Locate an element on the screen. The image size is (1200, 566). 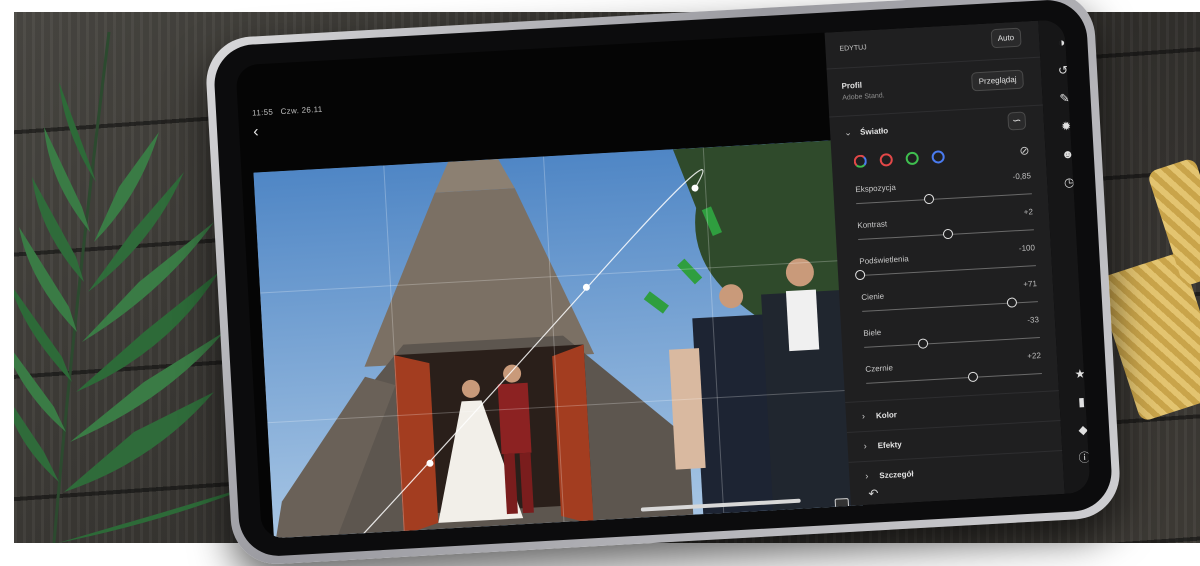
status-bar: 11:55 Czw. 26.11 is located at coordinates (289, 111).